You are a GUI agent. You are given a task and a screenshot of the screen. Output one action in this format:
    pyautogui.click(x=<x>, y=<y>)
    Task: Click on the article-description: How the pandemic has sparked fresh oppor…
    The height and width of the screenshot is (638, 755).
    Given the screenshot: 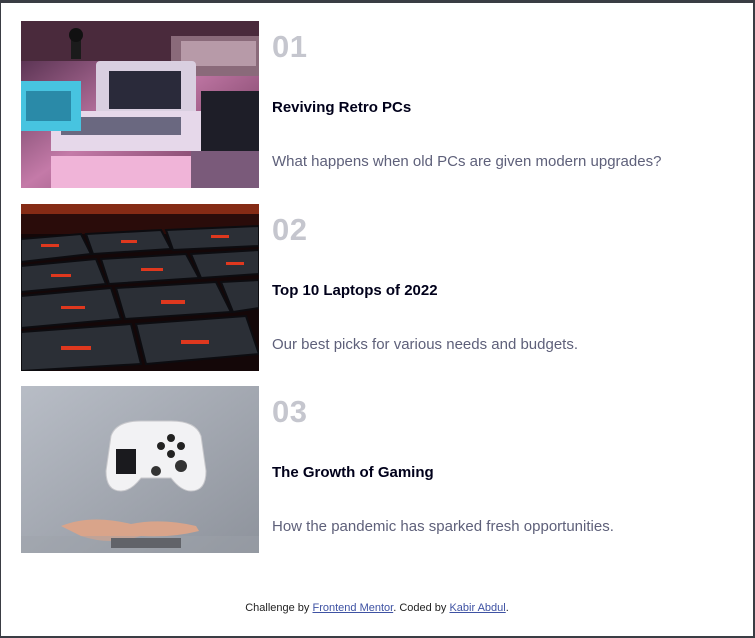 What is the action you would take?
    pyautogui.click(x=443, y=526)
    